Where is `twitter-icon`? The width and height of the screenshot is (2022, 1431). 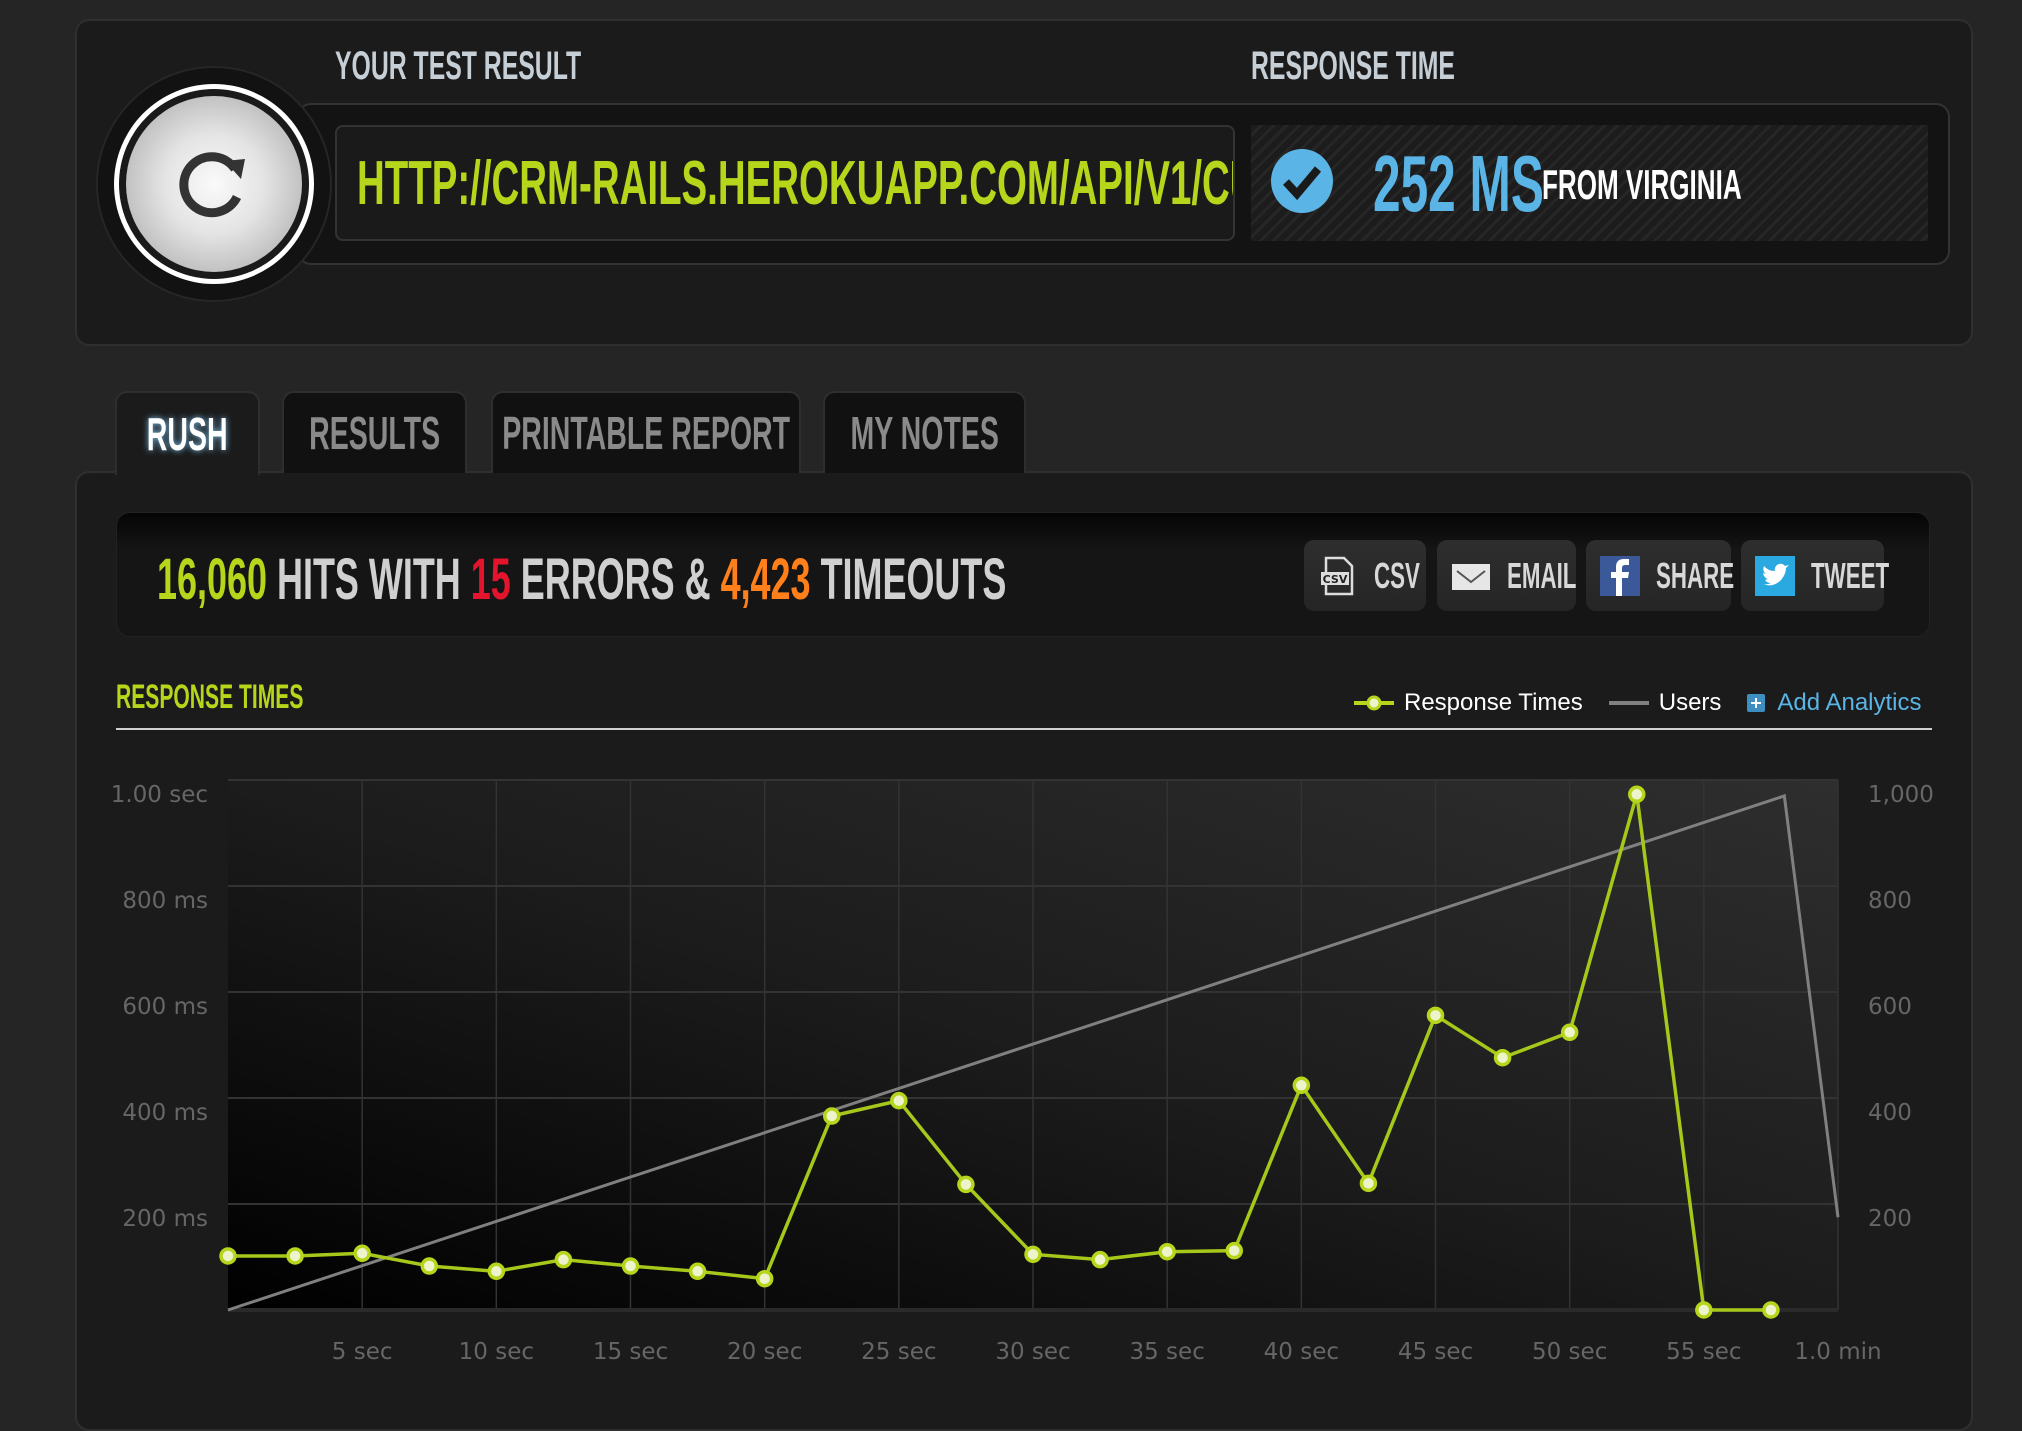
twitter-icon is located at coordinates (1775, 575).